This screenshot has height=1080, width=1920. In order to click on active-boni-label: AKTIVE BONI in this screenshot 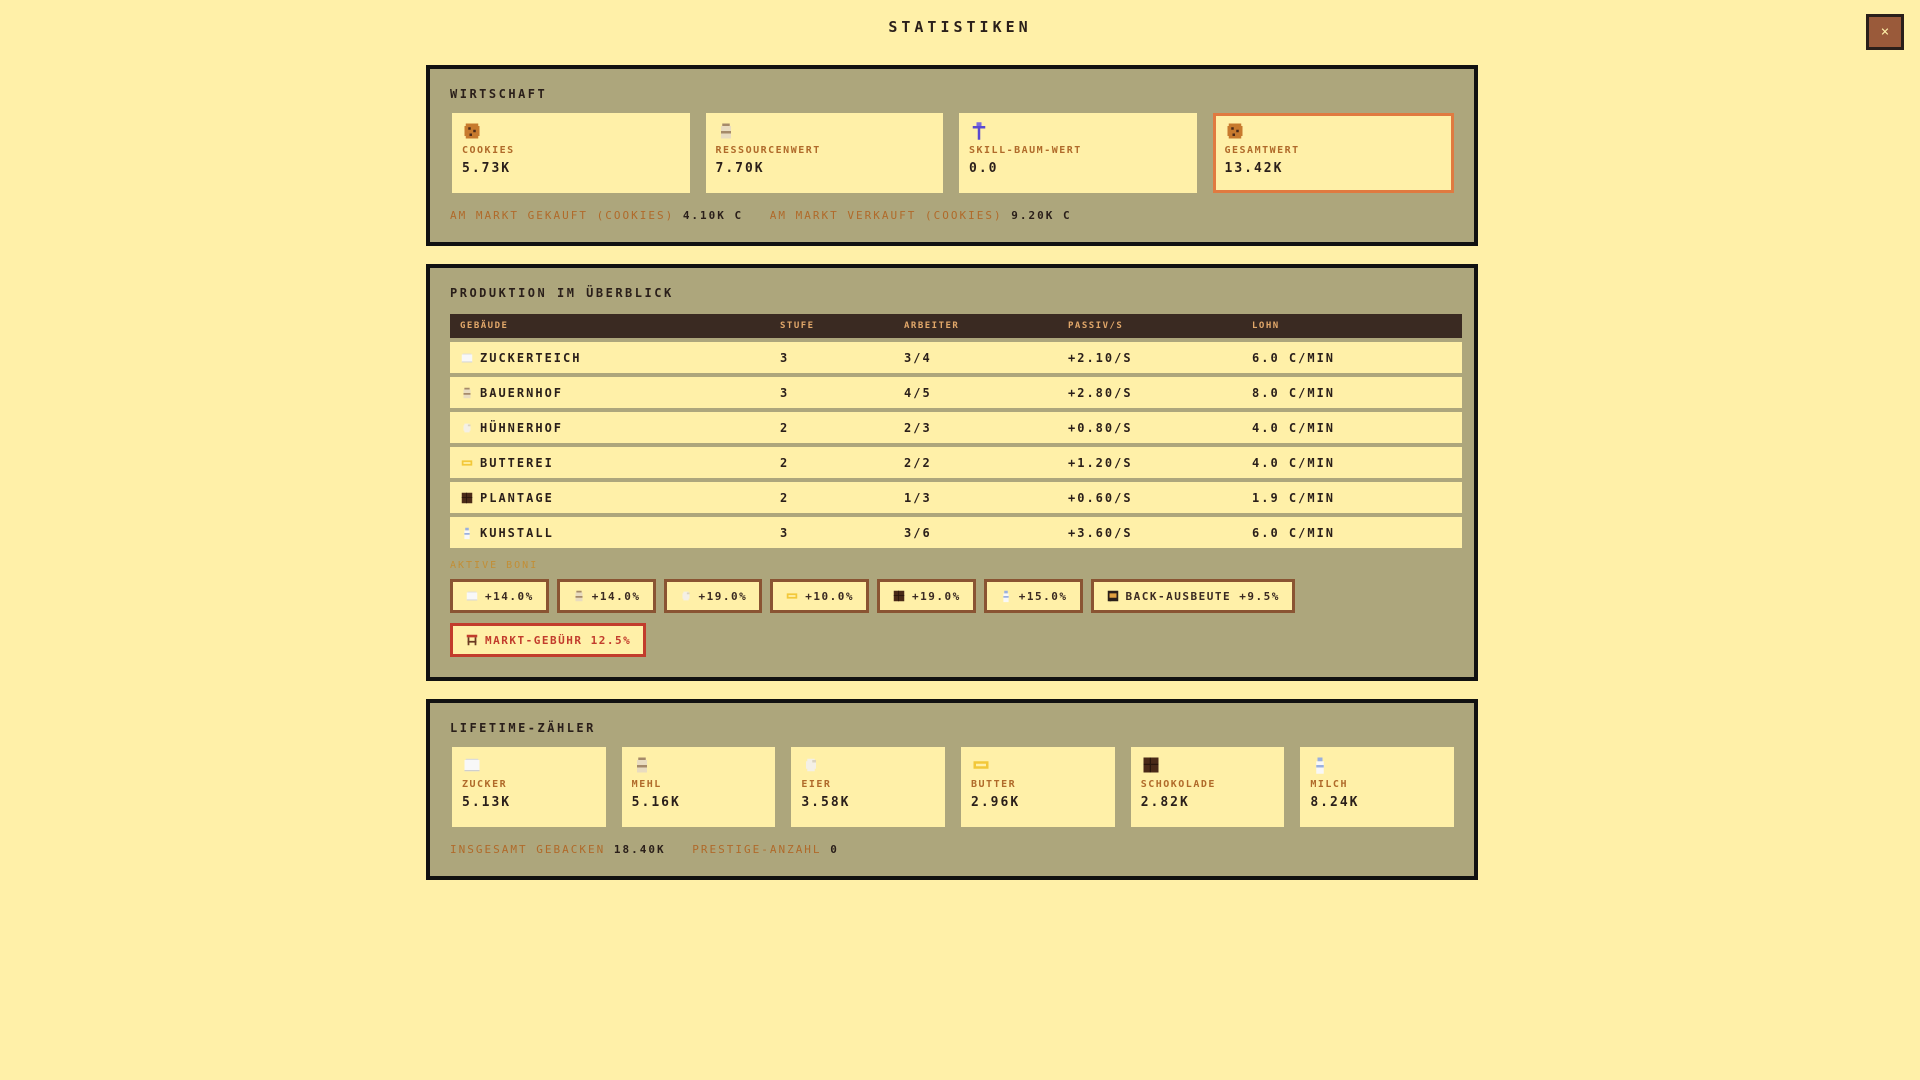, I will do `click(494, 565)`.